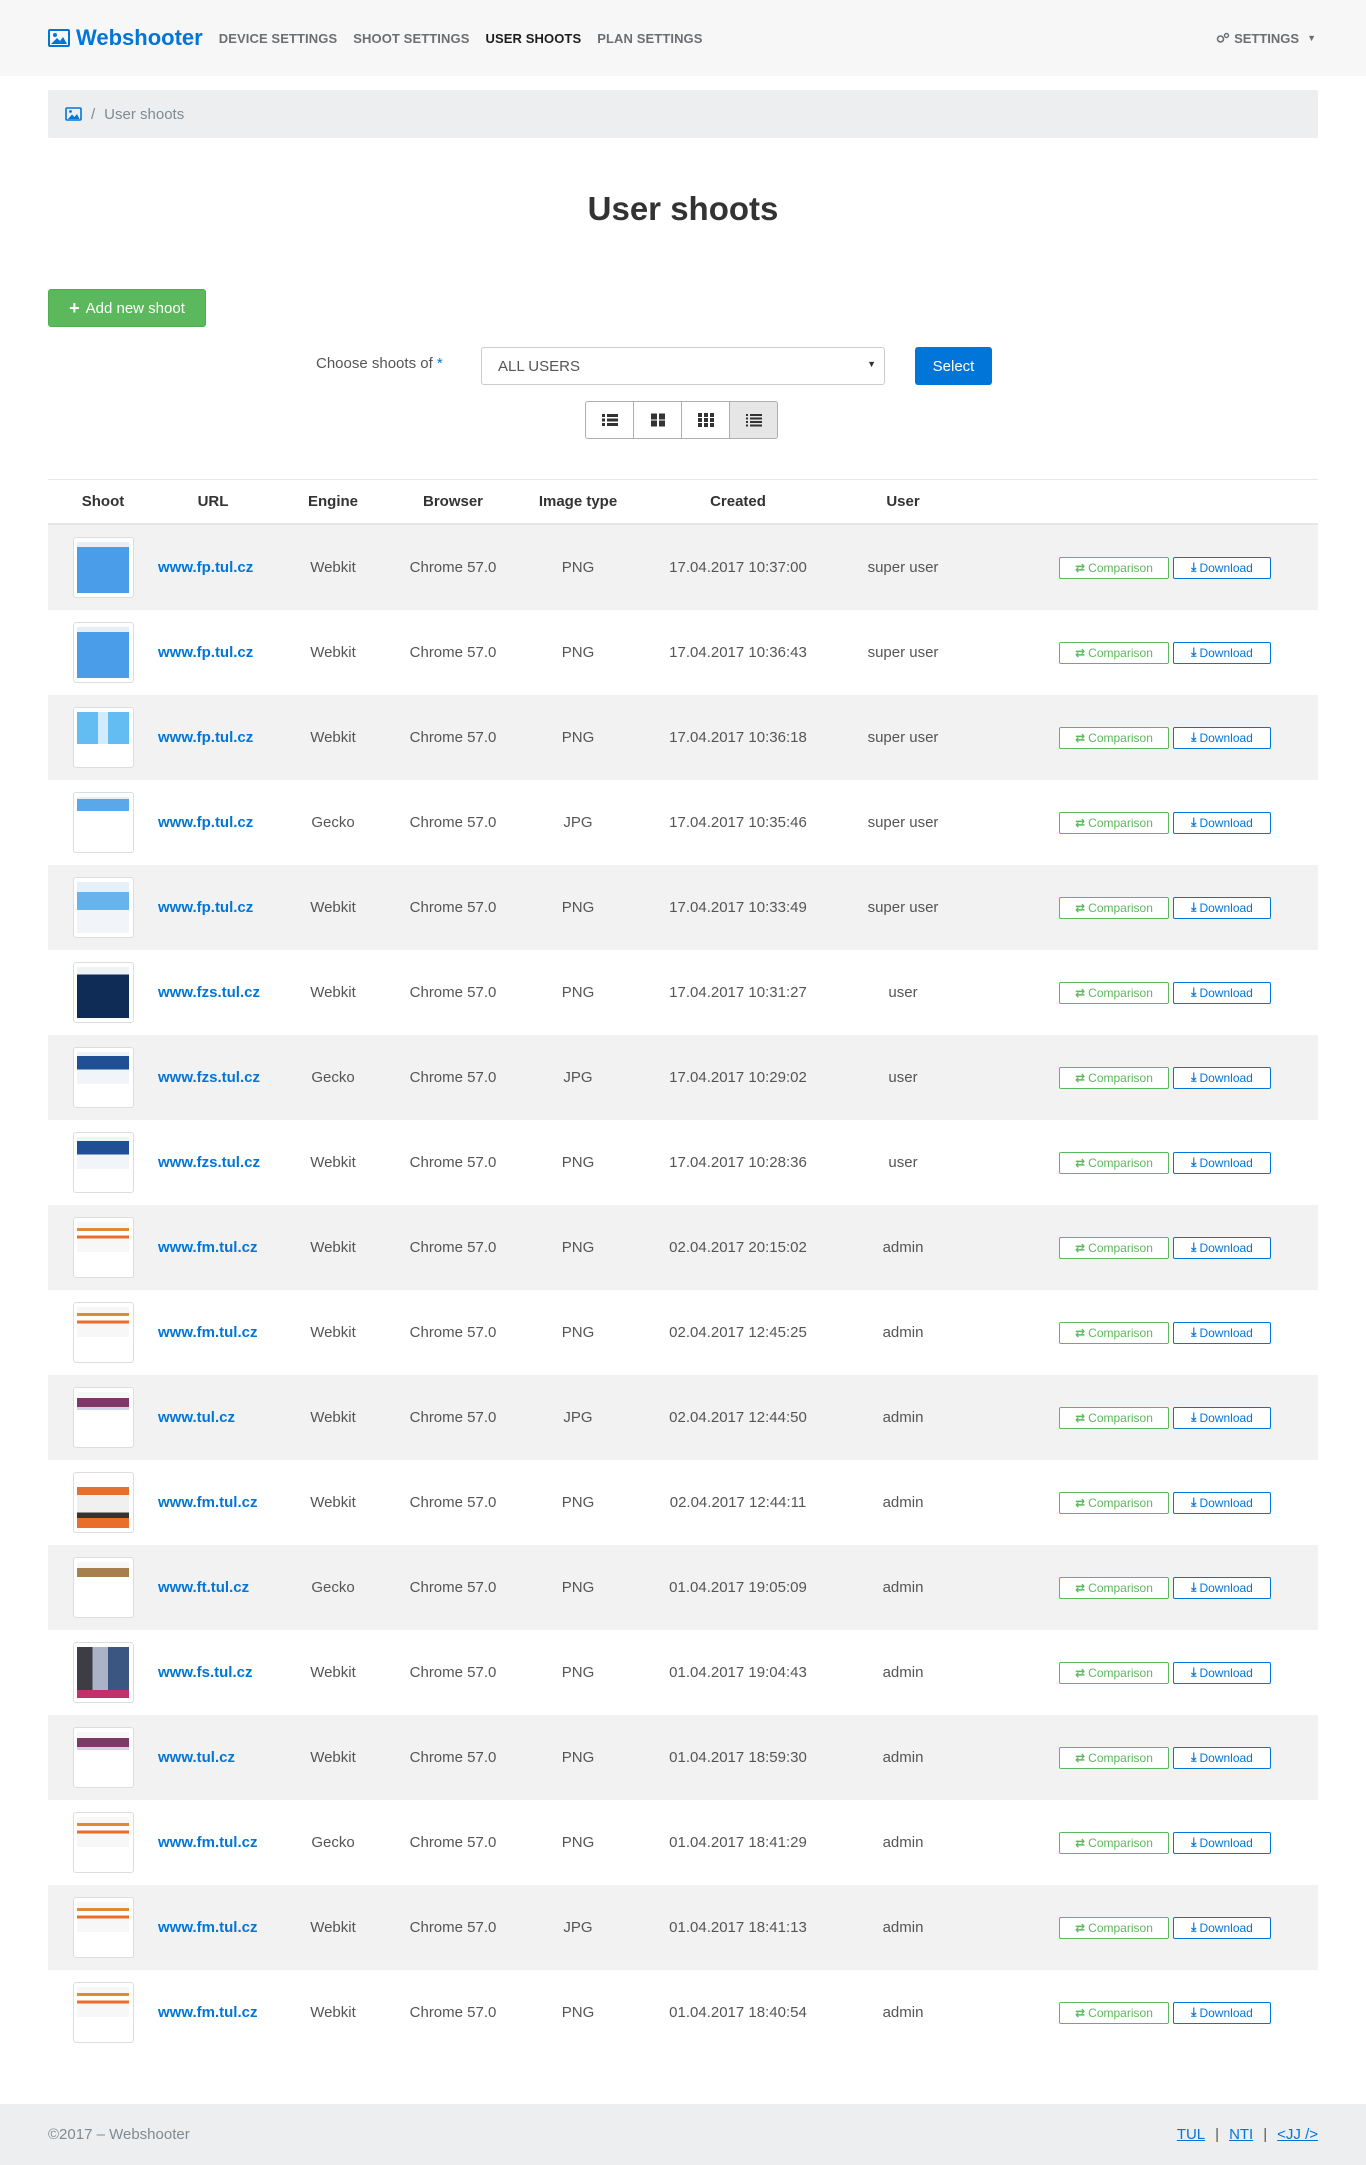  What do you see at coordinates (411, 38) in the screenshot?
I see `nav-shoot-settings: SHOOT SETTINGS` at bounding box center [411, 38].